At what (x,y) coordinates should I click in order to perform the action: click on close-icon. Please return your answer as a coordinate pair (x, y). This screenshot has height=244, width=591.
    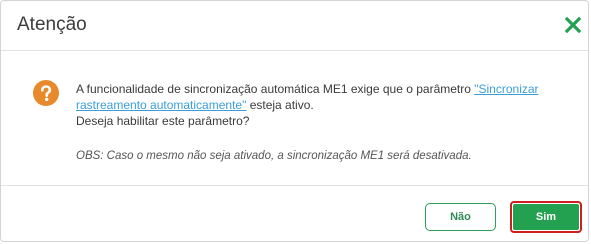
    Looking at the image, I should click on (573, 25).